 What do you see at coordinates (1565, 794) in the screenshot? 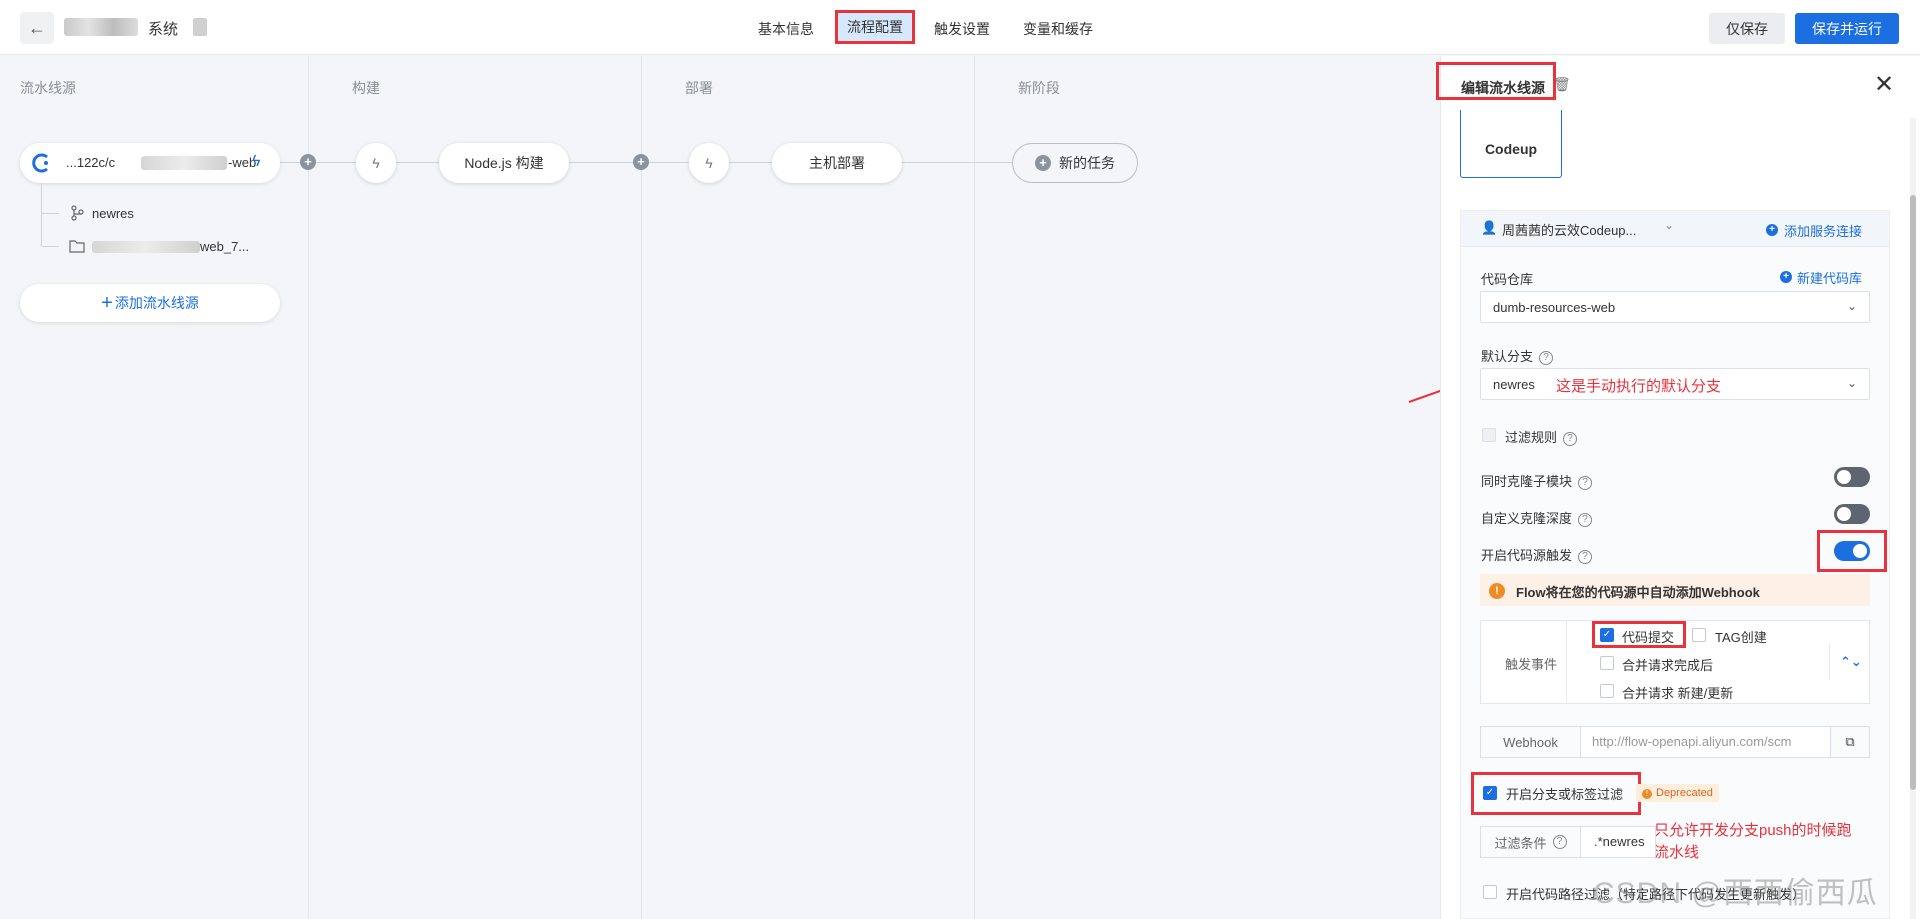
I see `branch-filter-label: 开启分支或标签过滤` at bounding box center [1565, 794].